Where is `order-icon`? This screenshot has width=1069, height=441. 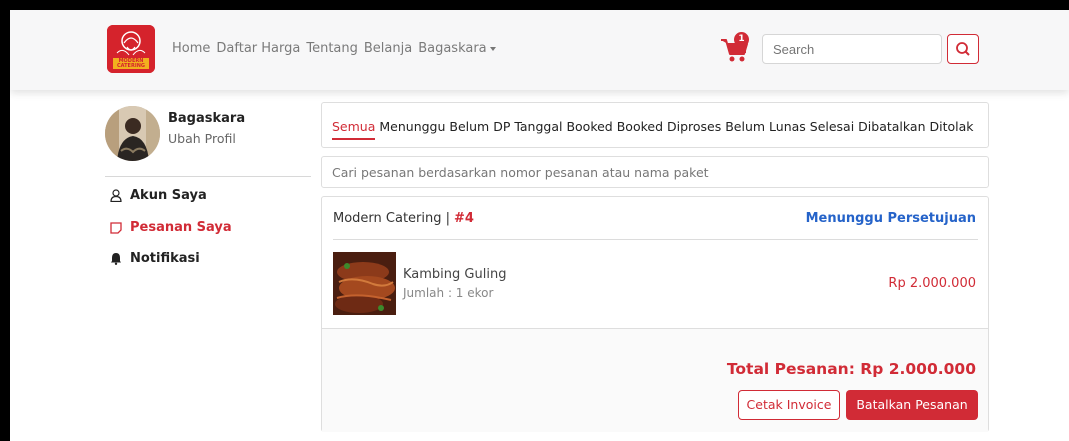 order-icon is located at coordinates (116, 227).